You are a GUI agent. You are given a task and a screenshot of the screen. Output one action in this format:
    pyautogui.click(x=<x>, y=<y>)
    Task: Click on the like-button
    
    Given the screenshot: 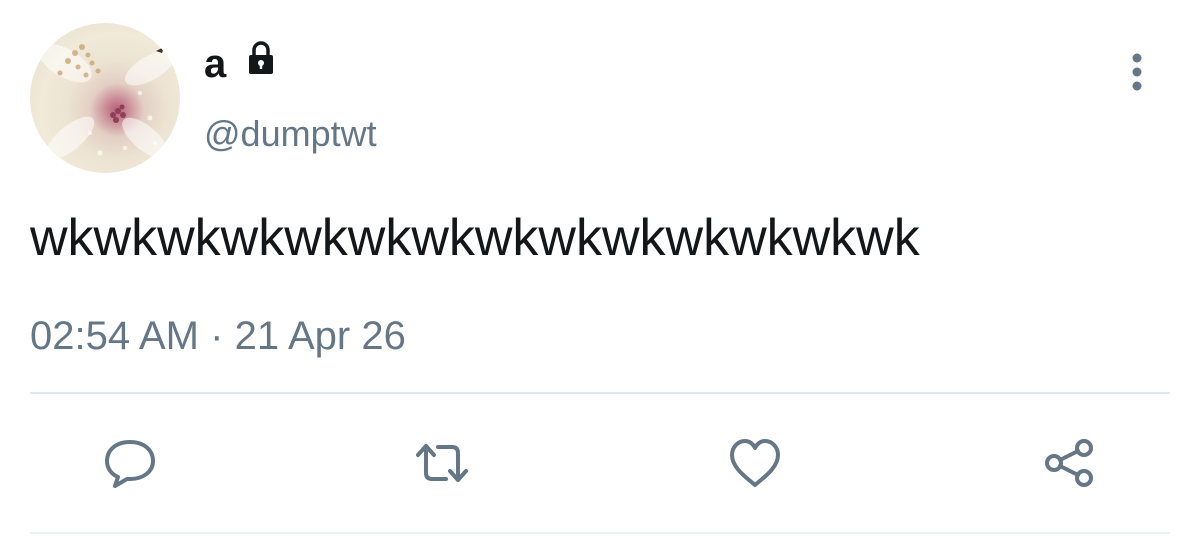 What is the action you would take?
    pyautogui.click(x=755, y=463)
    